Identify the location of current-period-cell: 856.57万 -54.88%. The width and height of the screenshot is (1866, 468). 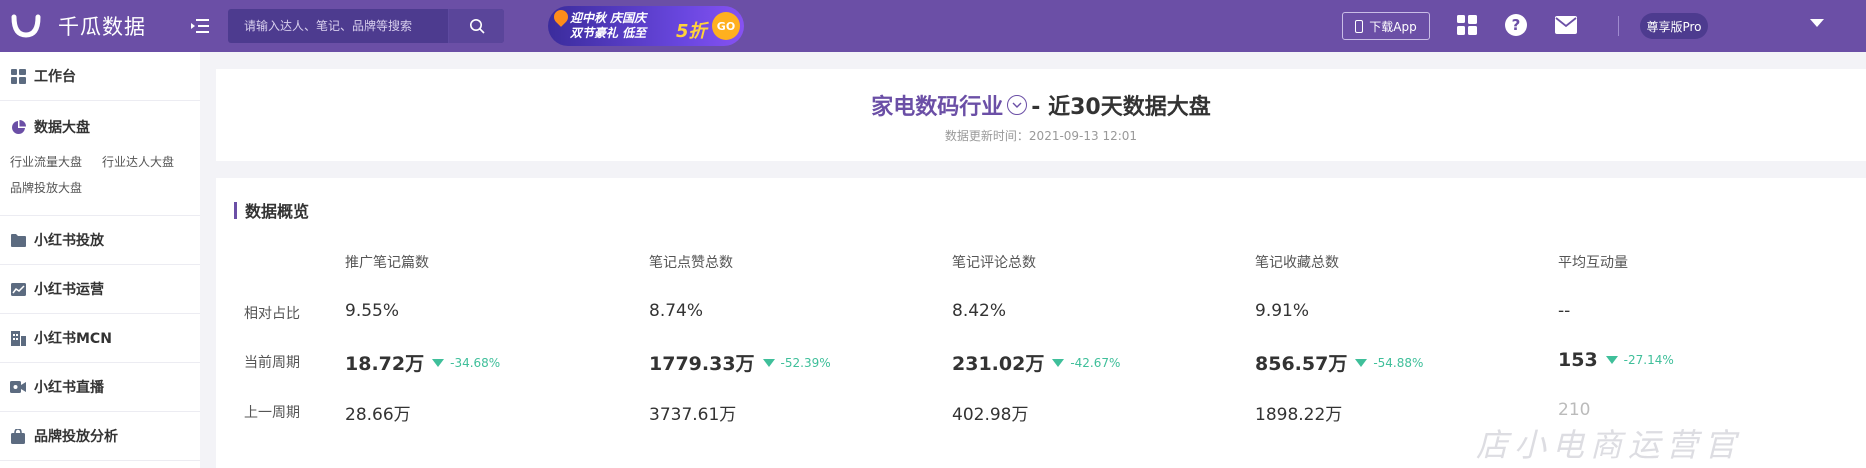
(1339, 362).